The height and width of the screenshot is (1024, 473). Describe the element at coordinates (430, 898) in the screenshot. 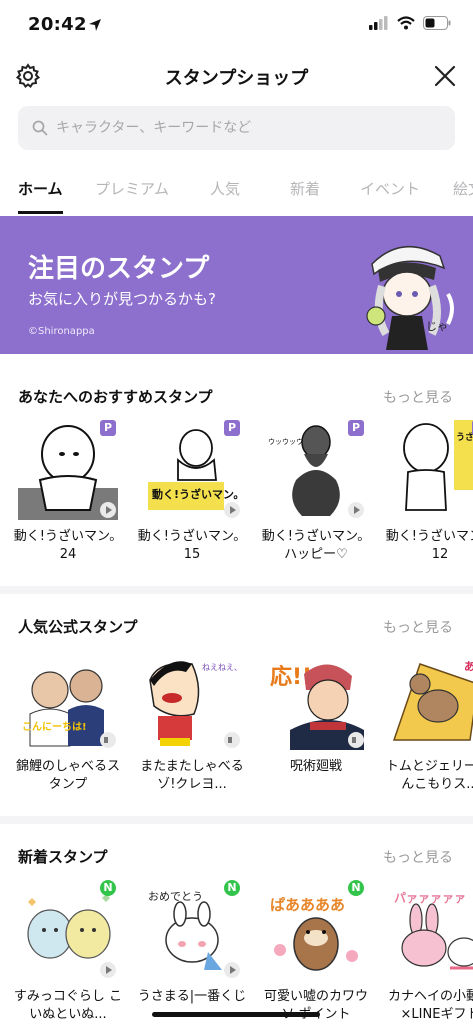

I see `svg-text: パァァァァァ` at that location.